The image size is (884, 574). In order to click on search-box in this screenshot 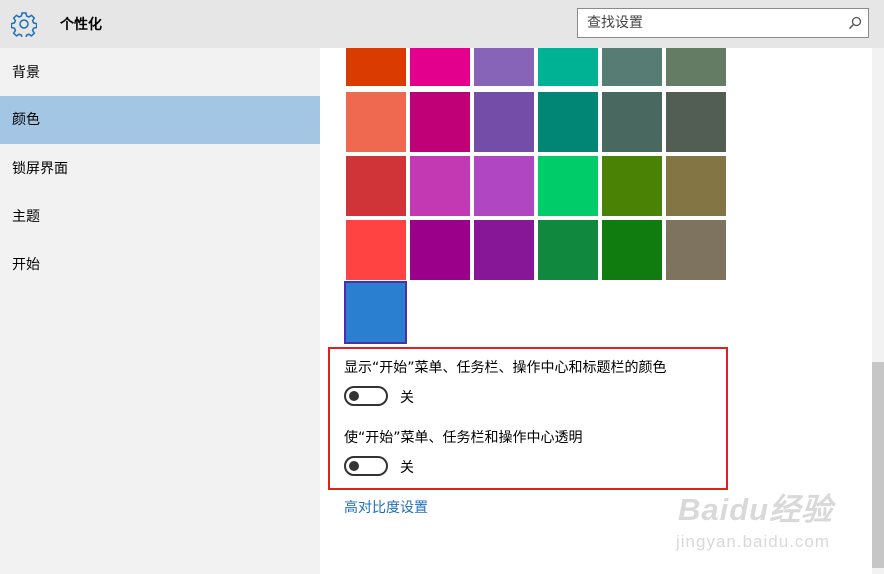, I will do `click(723, 23)`.